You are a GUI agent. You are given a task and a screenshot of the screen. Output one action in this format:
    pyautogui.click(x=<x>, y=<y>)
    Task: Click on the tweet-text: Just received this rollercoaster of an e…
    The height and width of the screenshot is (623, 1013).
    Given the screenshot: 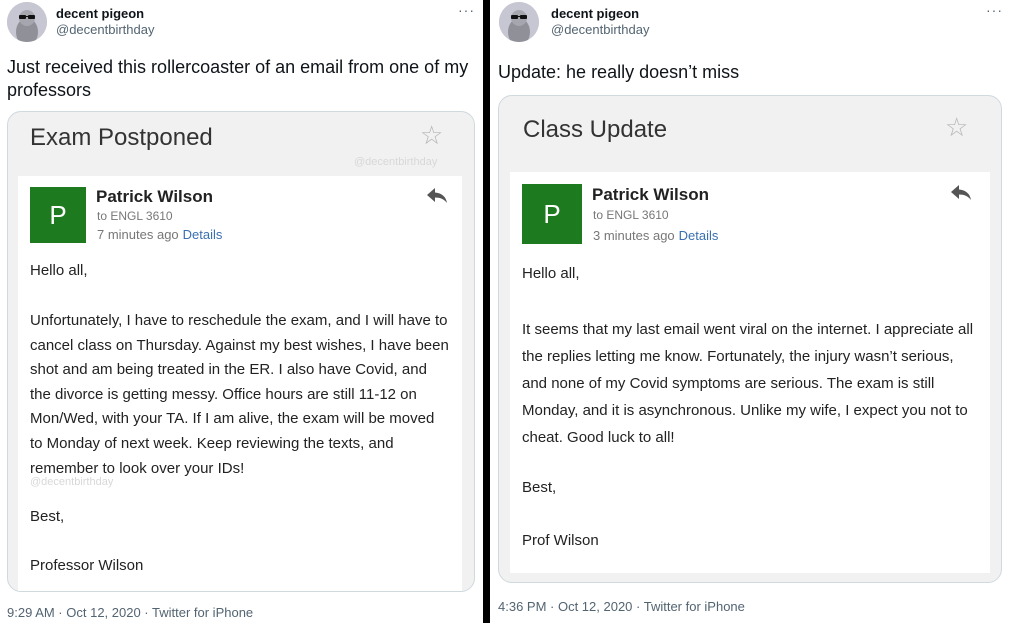 What is the action you would take?
    pyautogui.click(x=238, y=78)
    